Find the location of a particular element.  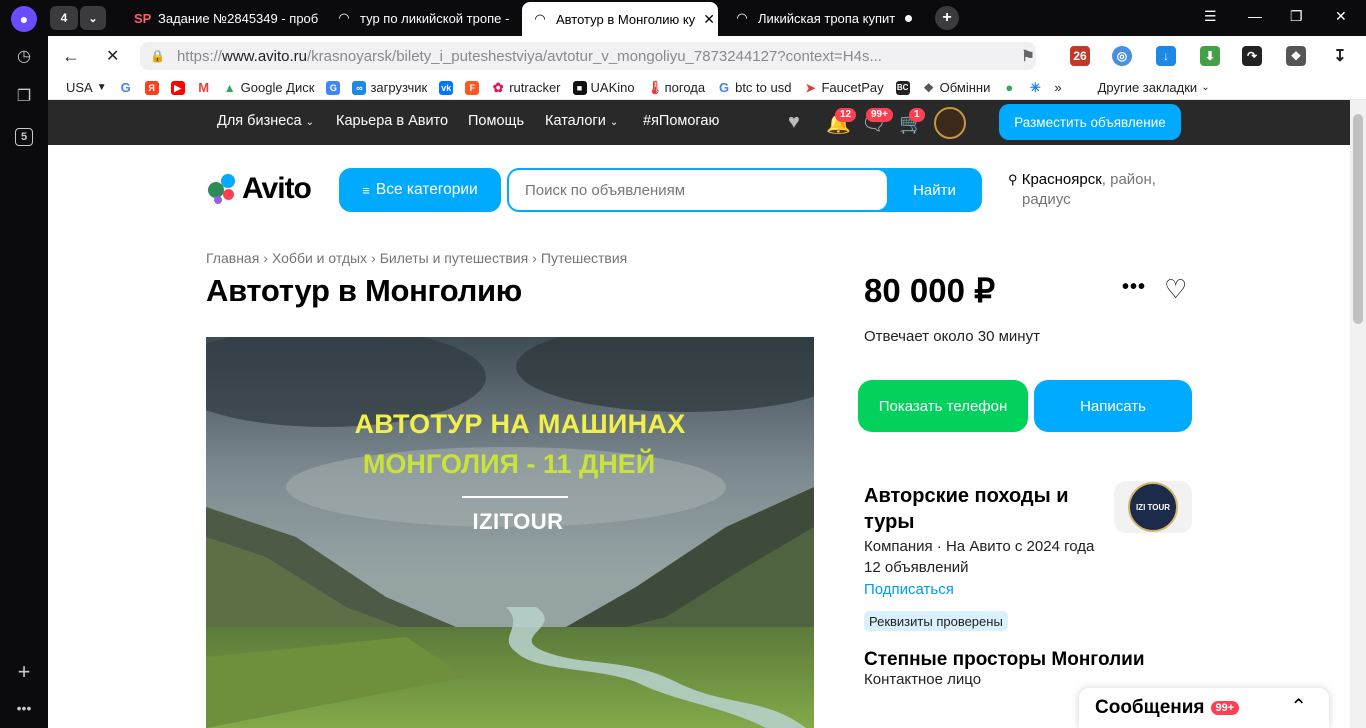

bookmark-uakino: ■ UAKino is located at coordinates (603, 87).